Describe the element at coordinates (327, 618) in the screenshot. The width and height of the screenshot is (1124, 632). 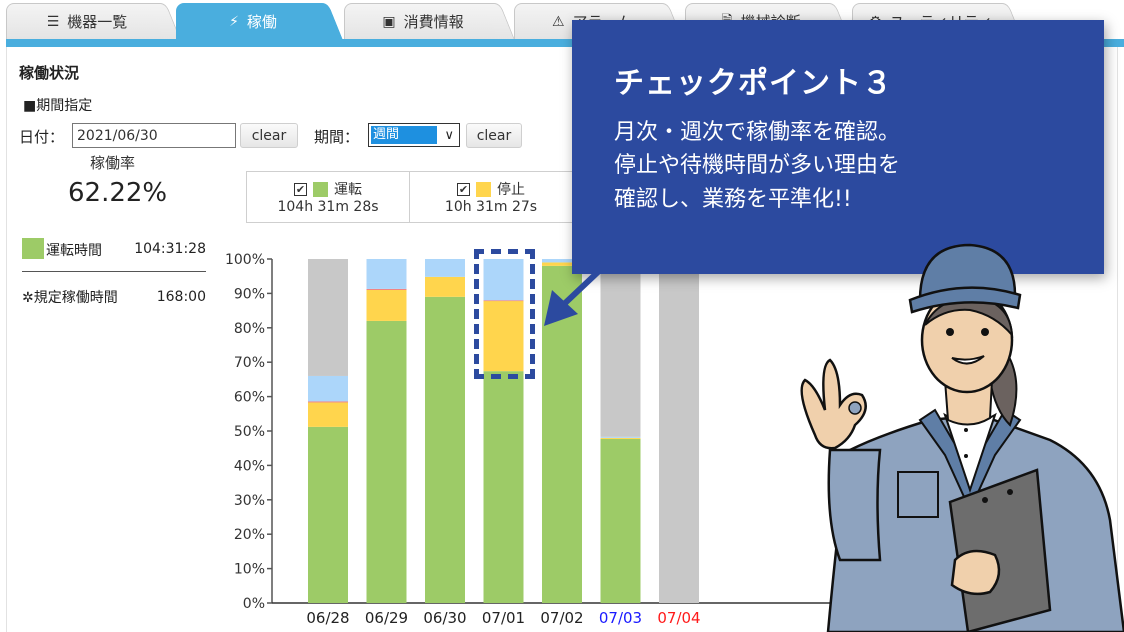
I see `x-tick-label: 06/28` at that location.